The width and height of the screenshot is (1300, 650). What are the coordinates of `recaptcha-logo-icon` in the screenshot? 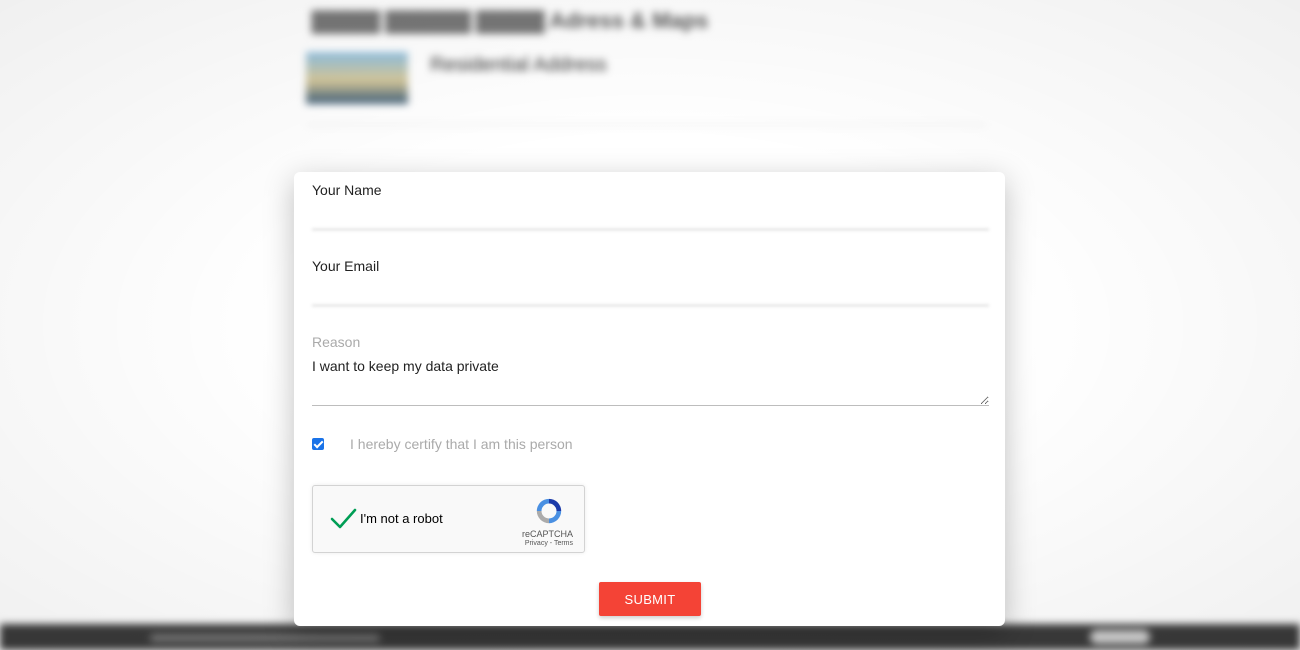 It's located at (549, 511).